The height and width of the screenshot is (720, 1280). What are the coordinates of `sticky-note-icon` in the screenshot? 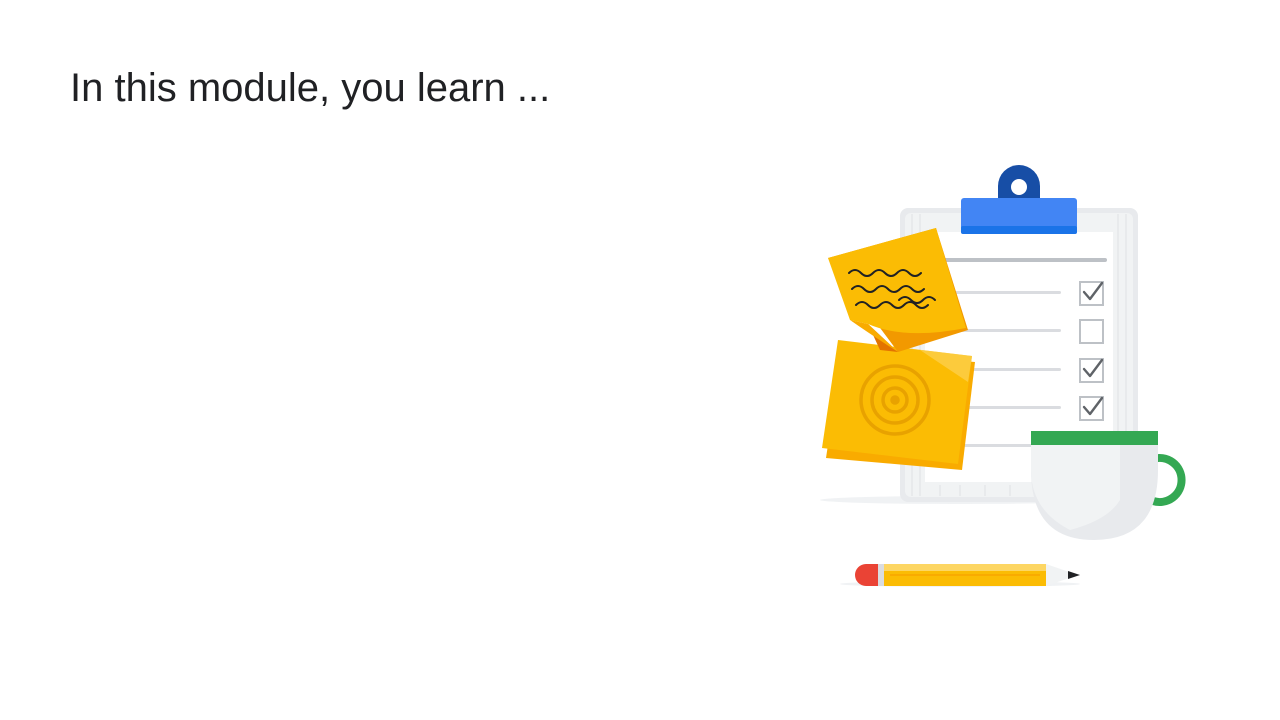 It's located at (898, 405).